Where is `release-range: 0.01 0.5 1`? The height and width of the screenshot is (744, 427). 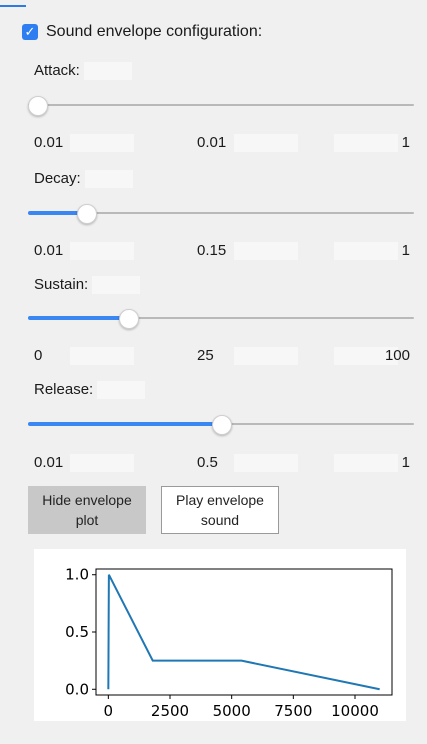
release-range: 0.01 0.5 1 is located at coordinates (222, 464).